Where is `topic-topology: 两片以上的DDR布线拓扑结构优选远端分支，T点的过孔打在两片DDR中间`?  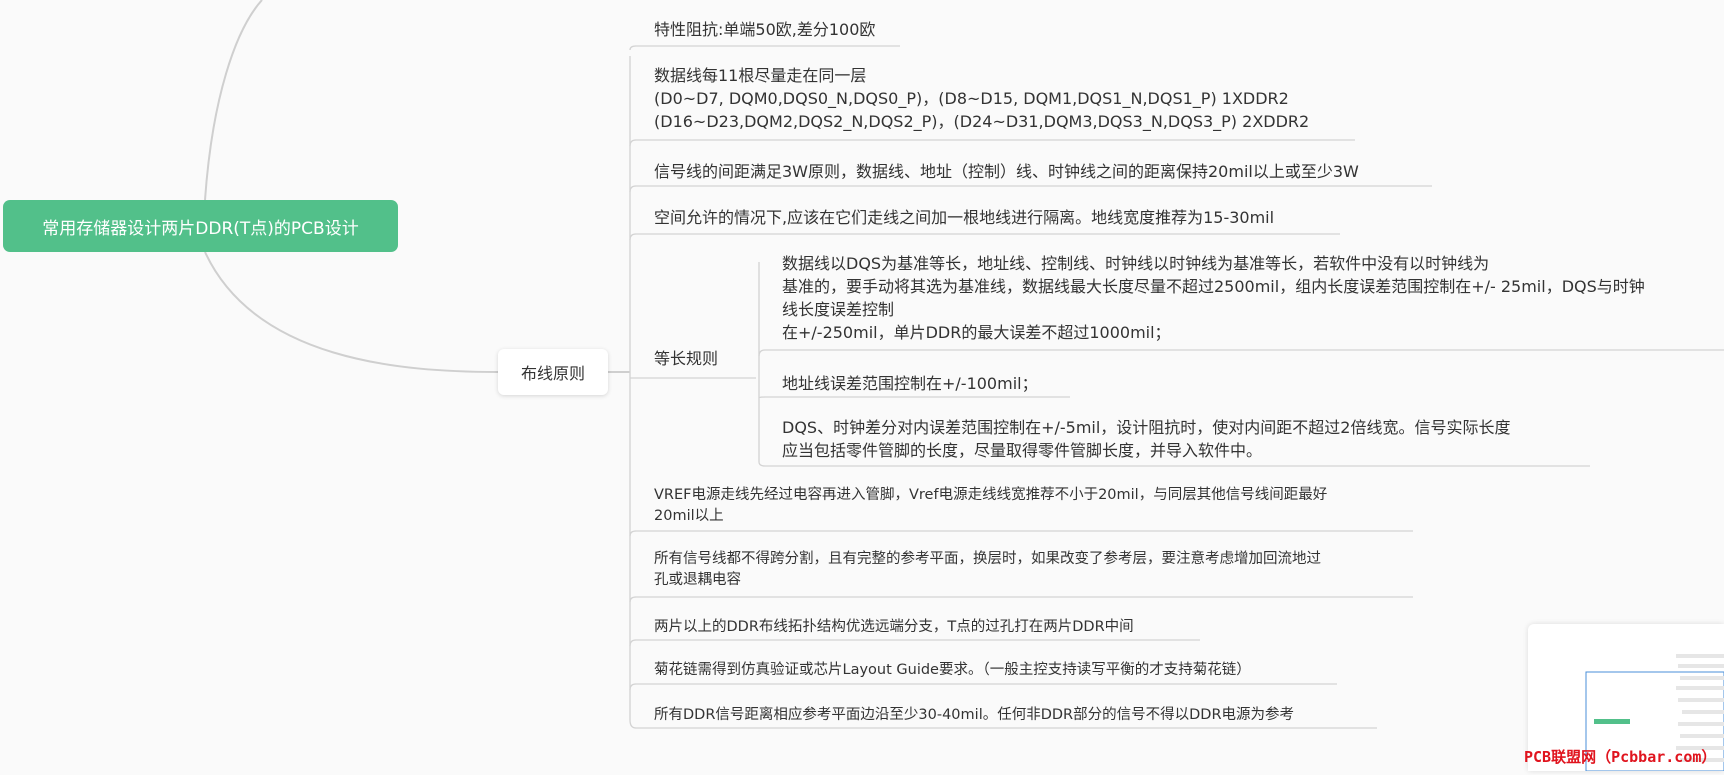 topic-topology: 两片以上的DDR布线拓扑结构优选远端分支，T点的过孔打在两片DDR中间 is located at coordinates (894, 627).